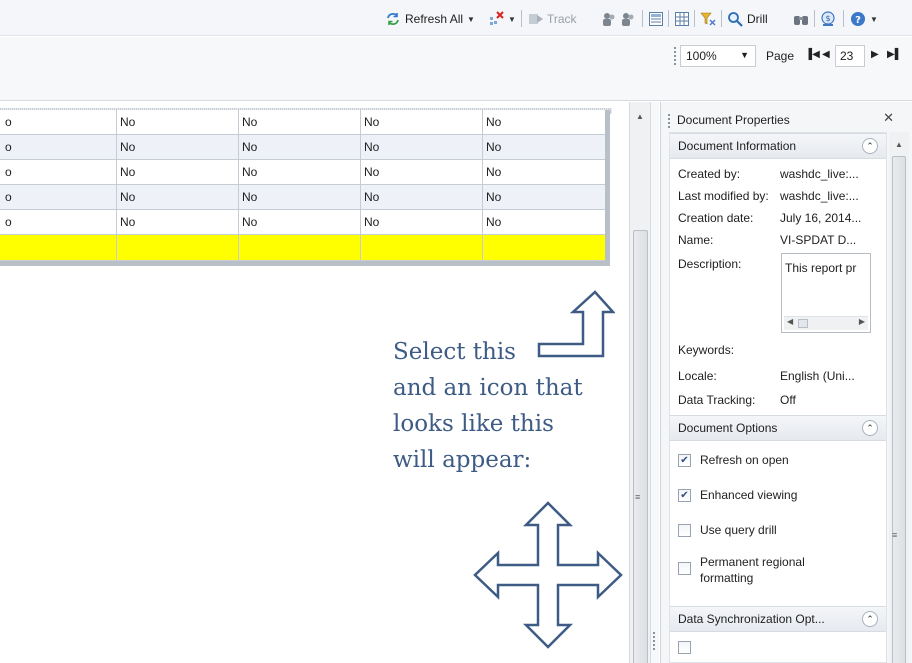 The width and height of the screenshot is (912, 663). Describe the element at coordinates (747, 19) in the screenshot. I see `drill-button: Drill` at that location.